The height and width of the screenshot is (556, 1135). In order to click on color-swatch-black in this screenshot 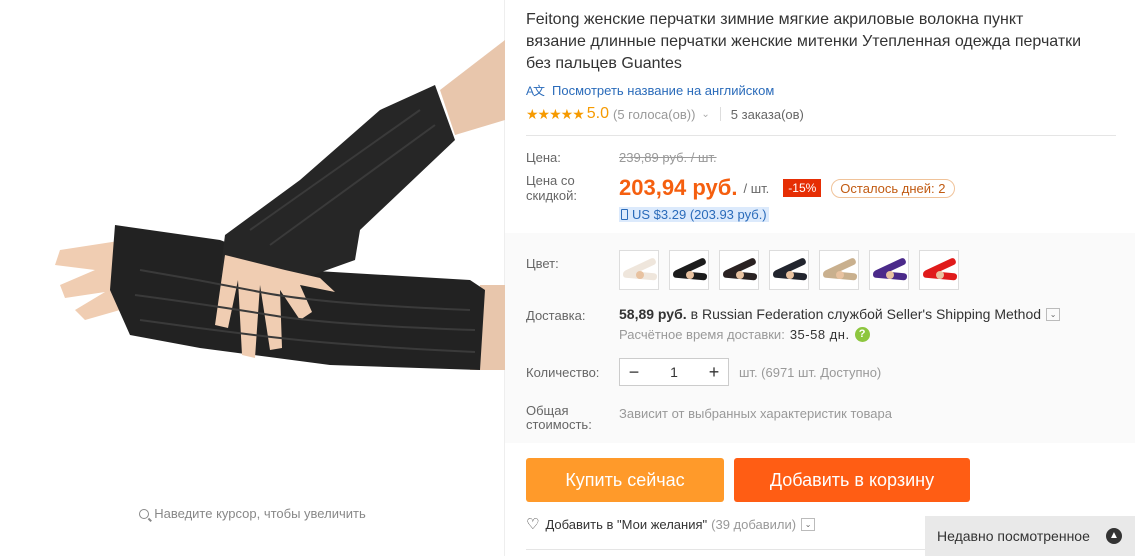, I will do `click(689, 270)`.